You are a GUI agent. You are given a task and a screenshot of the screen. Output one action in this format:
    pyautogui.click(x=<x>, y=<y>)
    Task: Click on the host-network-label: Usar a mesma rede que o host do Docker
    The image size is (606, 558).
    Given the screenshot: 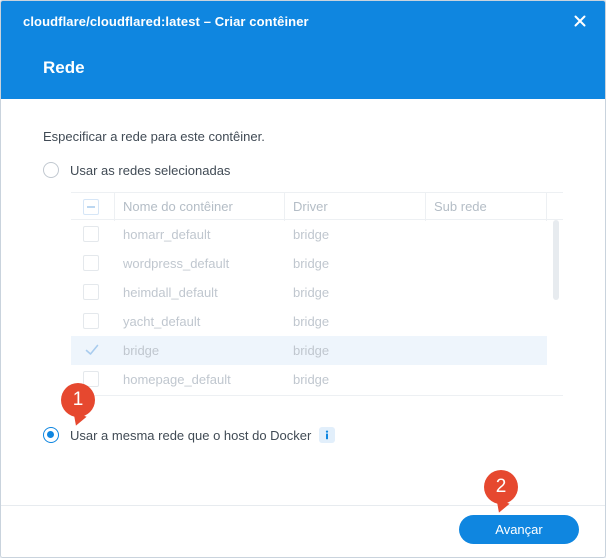 What is the action you would take?
    pyautogui.click(x=191, y=435)
    